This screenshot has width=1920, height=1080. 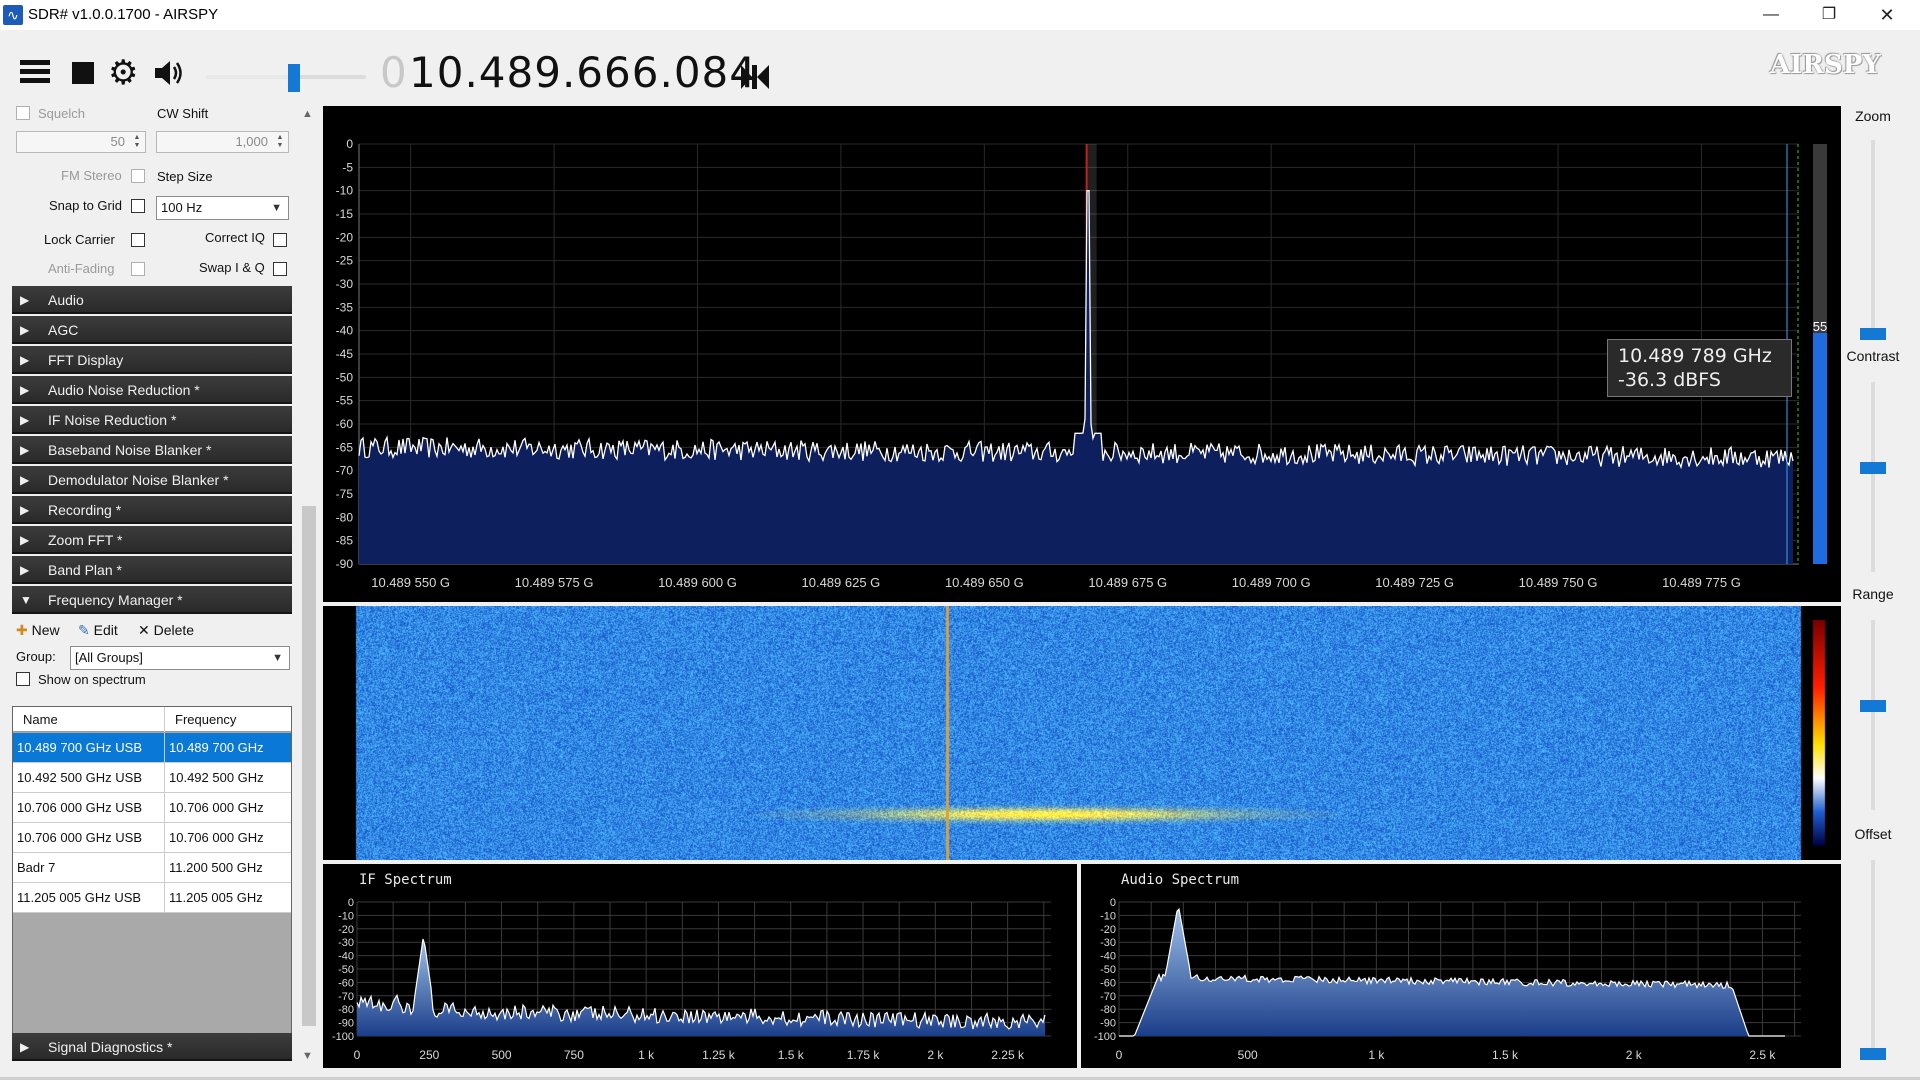 I want to click on squelch-input: 50 ▲ ▼, so click(x=81, y=142).